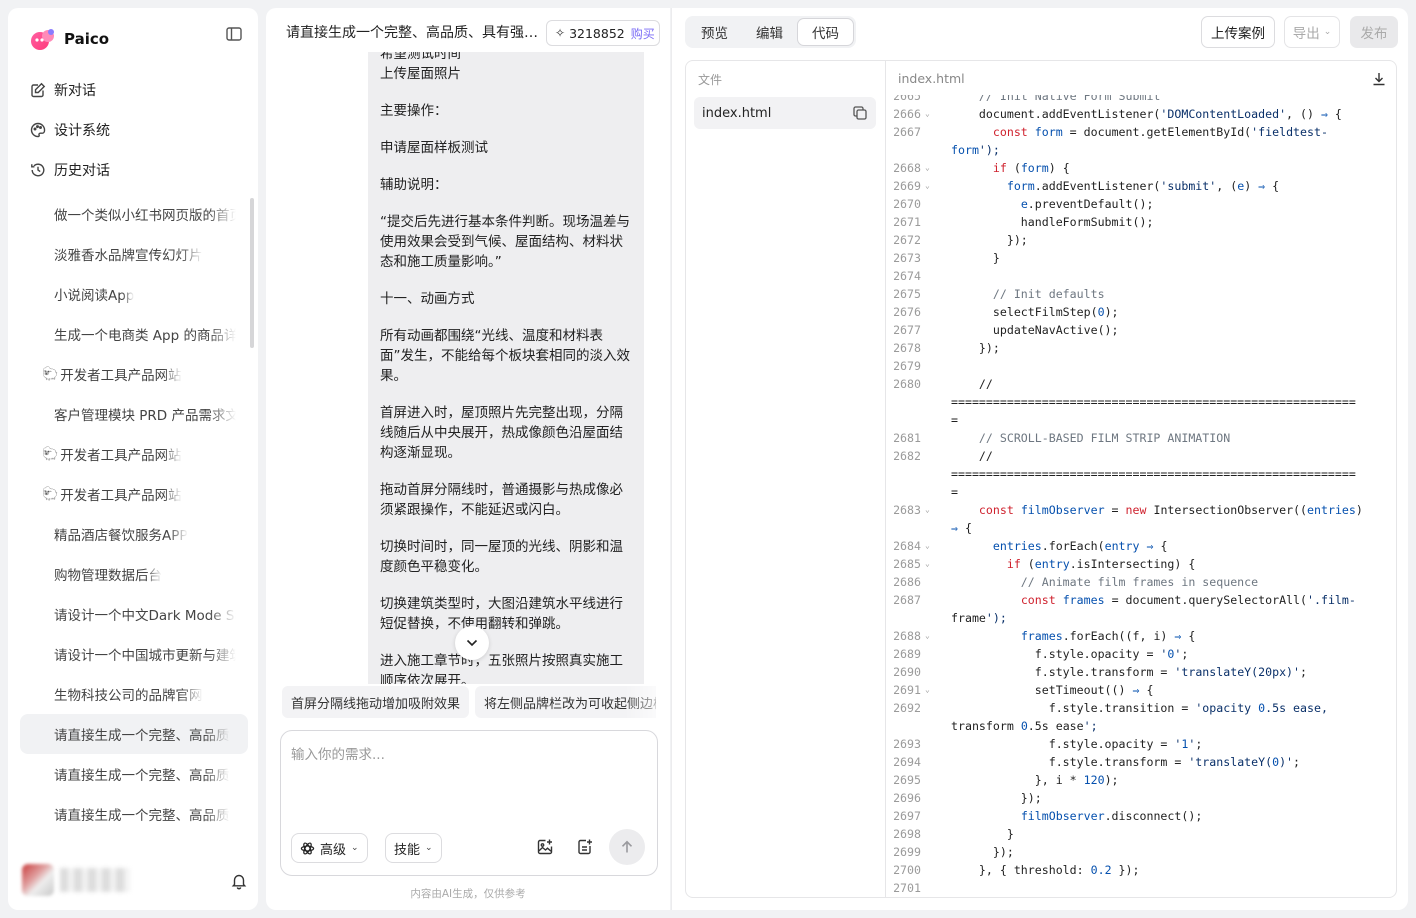 The image size is (1416, 918). What do you see at coordinates (50, 374) in the screenshot?
I see `sheep-emoji-icon: 🐑` at bounding box center [50, 374].